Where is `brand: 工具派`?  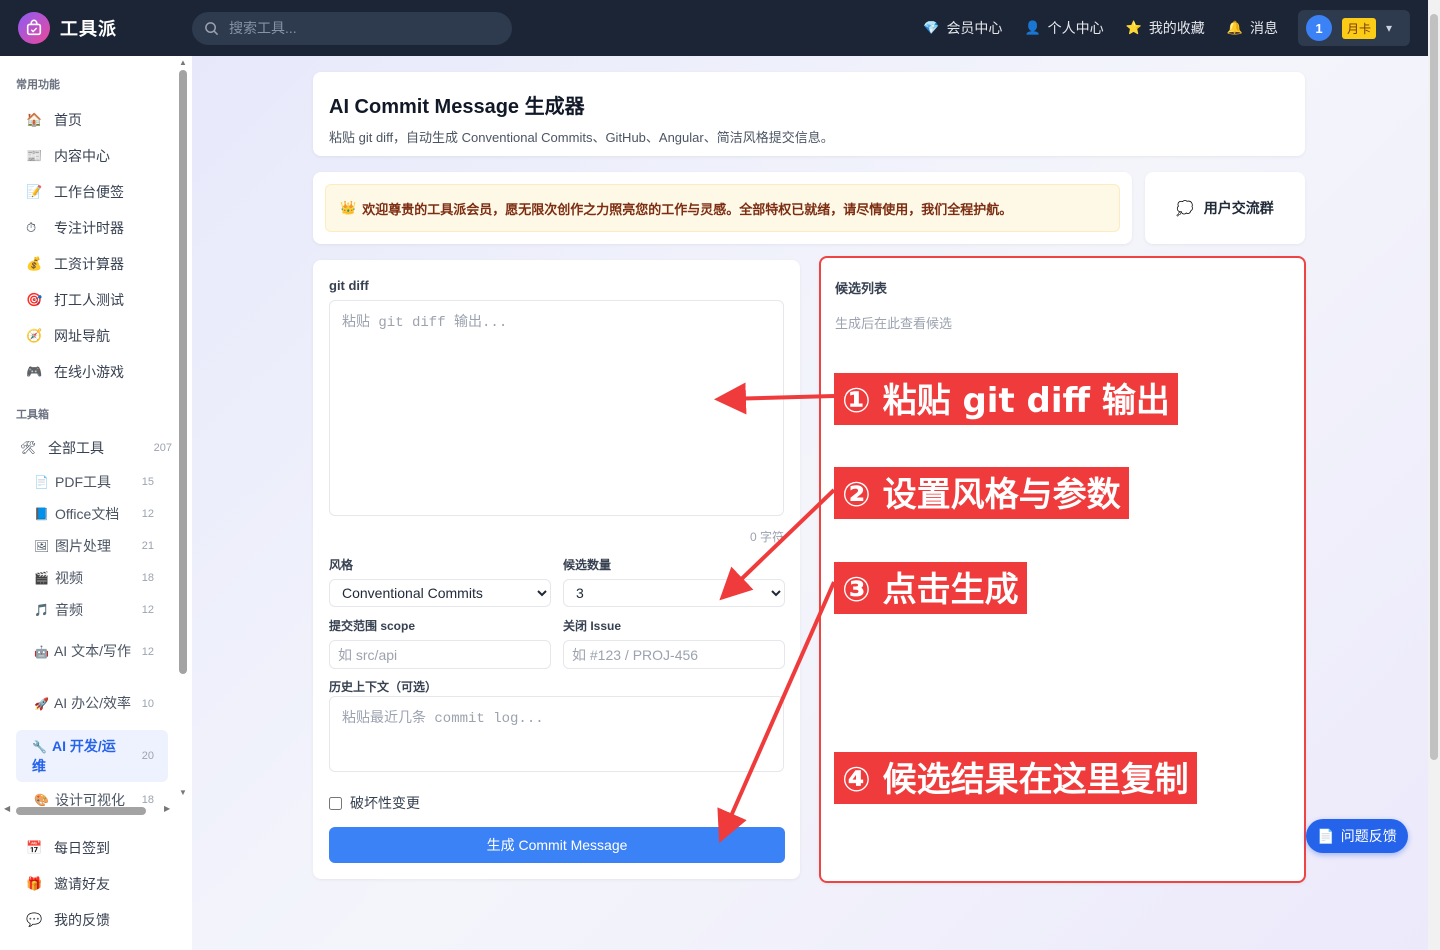
brand: 工具派 is located at coordinates (96, 28).